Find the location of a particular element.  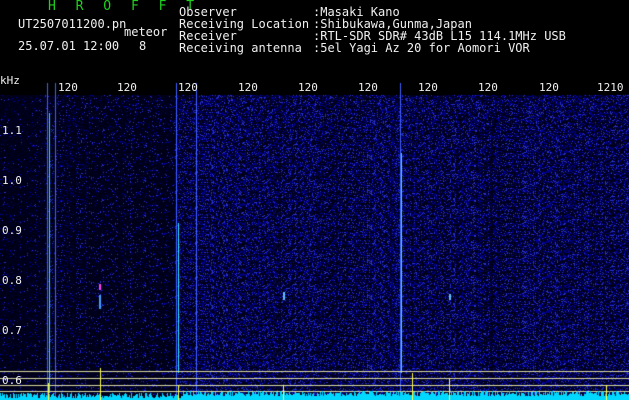

filename-text: UT2507011200.pn is located at coordinates (72, 24).